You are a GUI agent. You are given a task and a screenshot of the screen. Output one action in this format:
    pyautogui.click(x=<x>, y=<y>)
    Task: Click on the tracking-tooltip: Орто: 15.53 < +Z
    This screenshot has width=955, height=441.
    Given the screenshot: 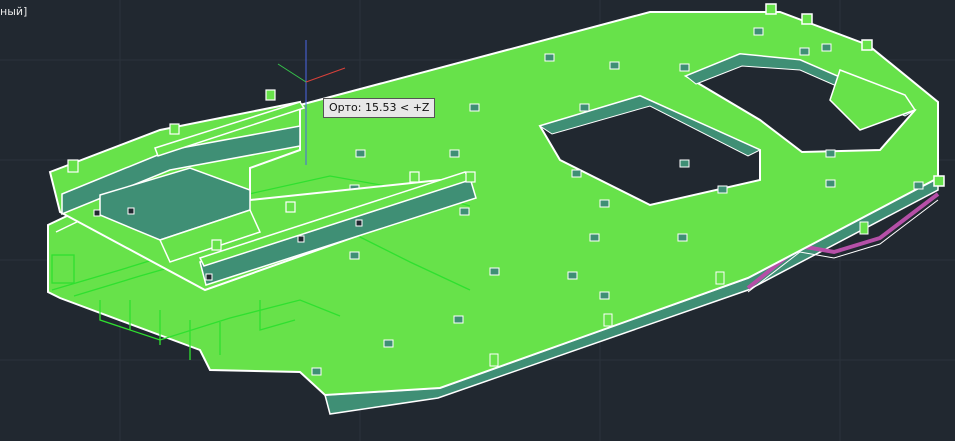 What is the action you would take?
    pyautogui.click(x=379, y=108)
    